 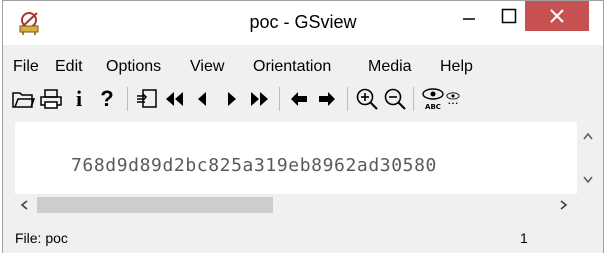 I want to click on eye-dots-icon, so click(x=453, y=98).